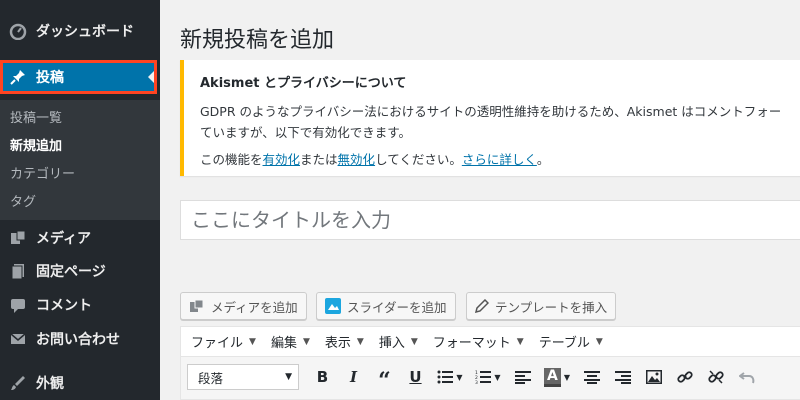 This screenshot has width=800, height=400. Describe the element at coordinates (50, 384) in the screenshot. I see `menu-appearance-label: 外観` at that location.